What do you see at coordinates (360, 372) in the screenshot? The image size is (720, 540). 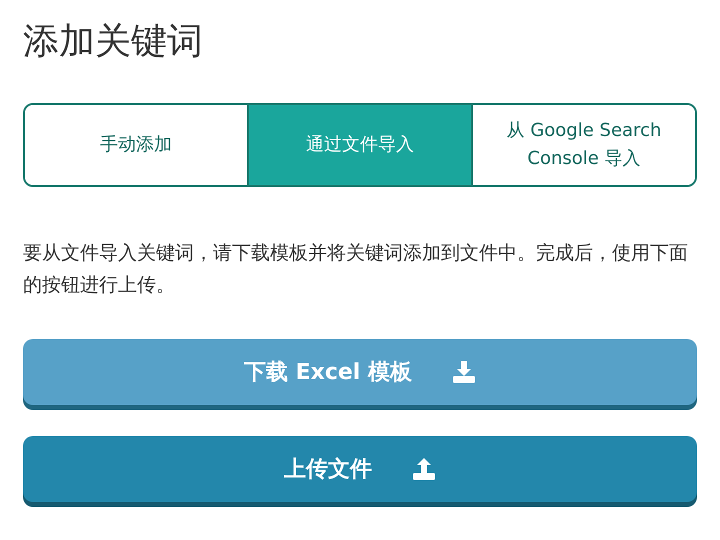 I see `download-button: 下载 Excel 模板` at bounding box center [360, 372].